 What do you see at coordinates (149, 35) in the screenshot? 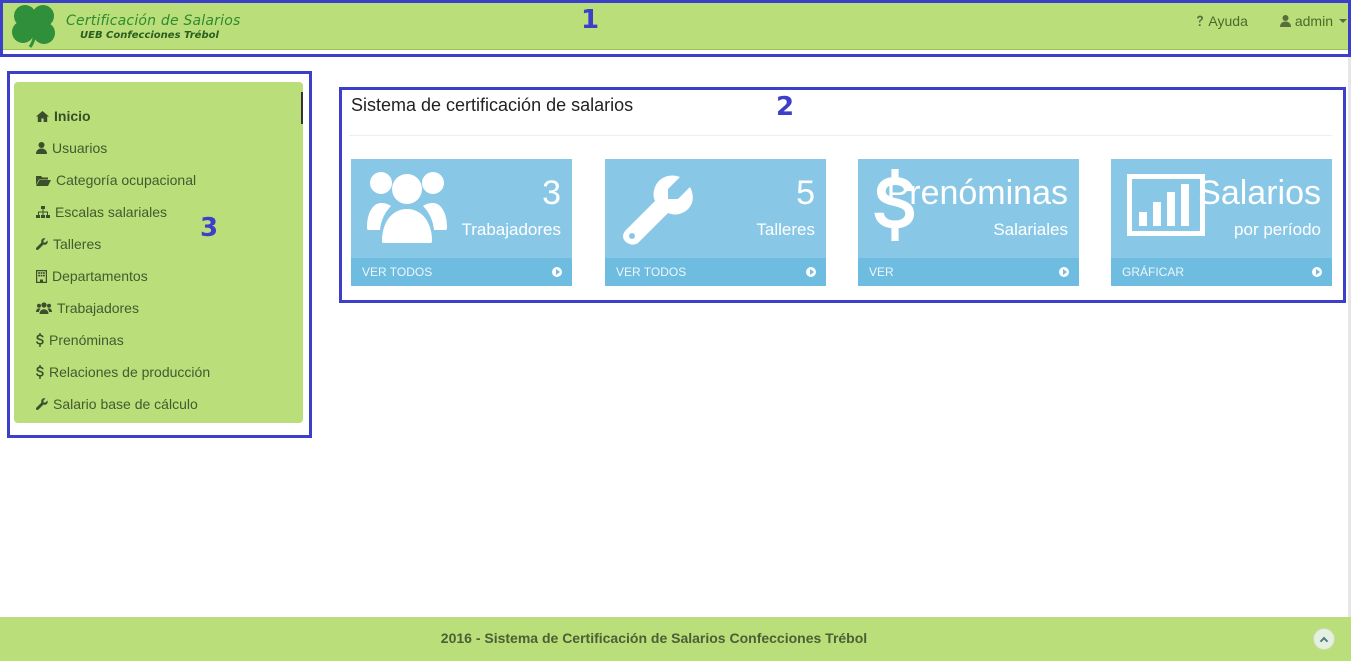
I see `brand-subtitle: UEB Confecciones Trébol` at bounding box center [149, 35].